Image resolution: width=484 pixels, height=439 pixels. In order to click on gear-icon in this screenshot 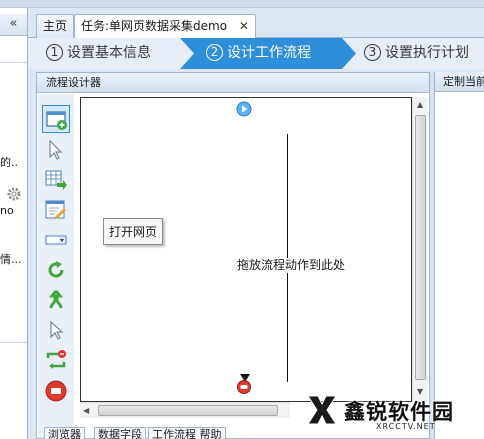, I will do `click(14, 194)`.